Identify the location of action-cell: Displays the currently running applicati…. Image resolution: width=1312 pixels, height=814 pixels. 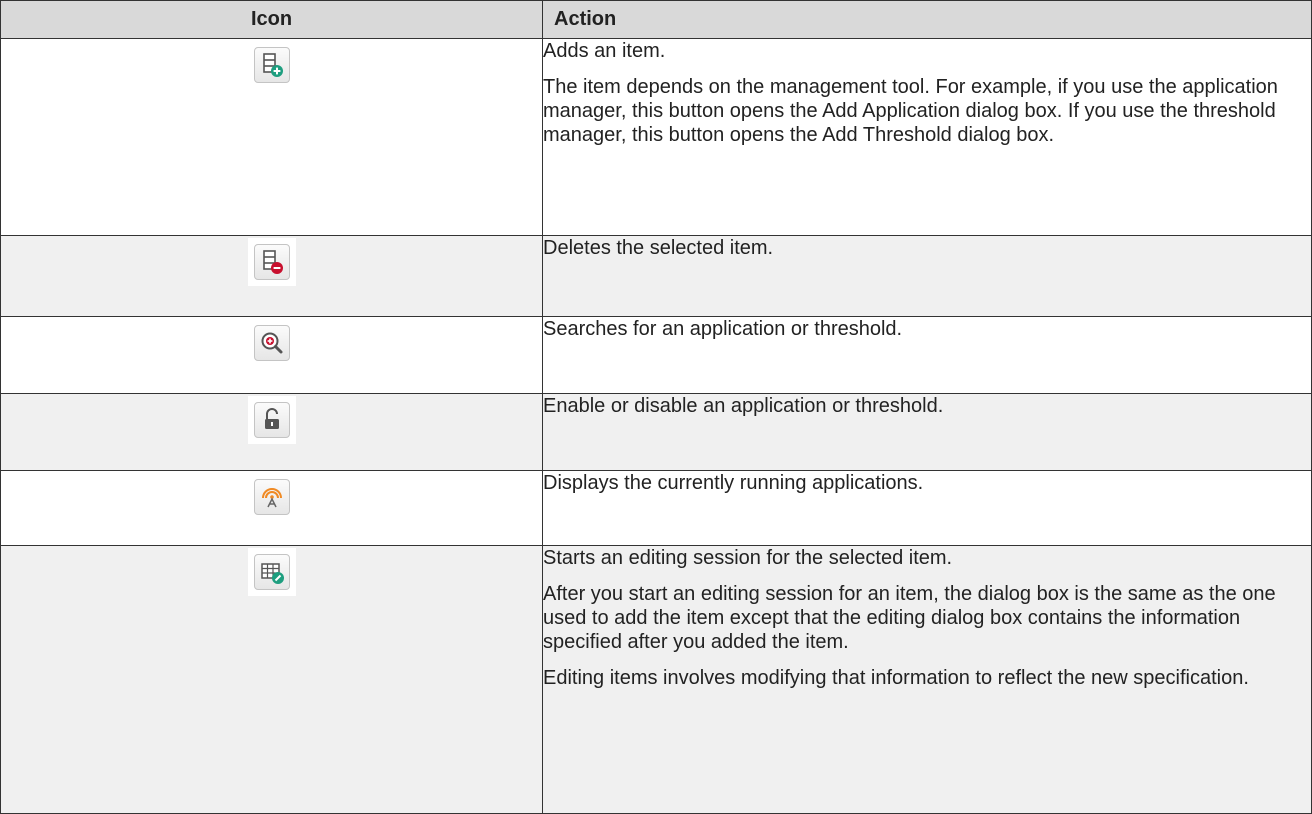
(927, 508).